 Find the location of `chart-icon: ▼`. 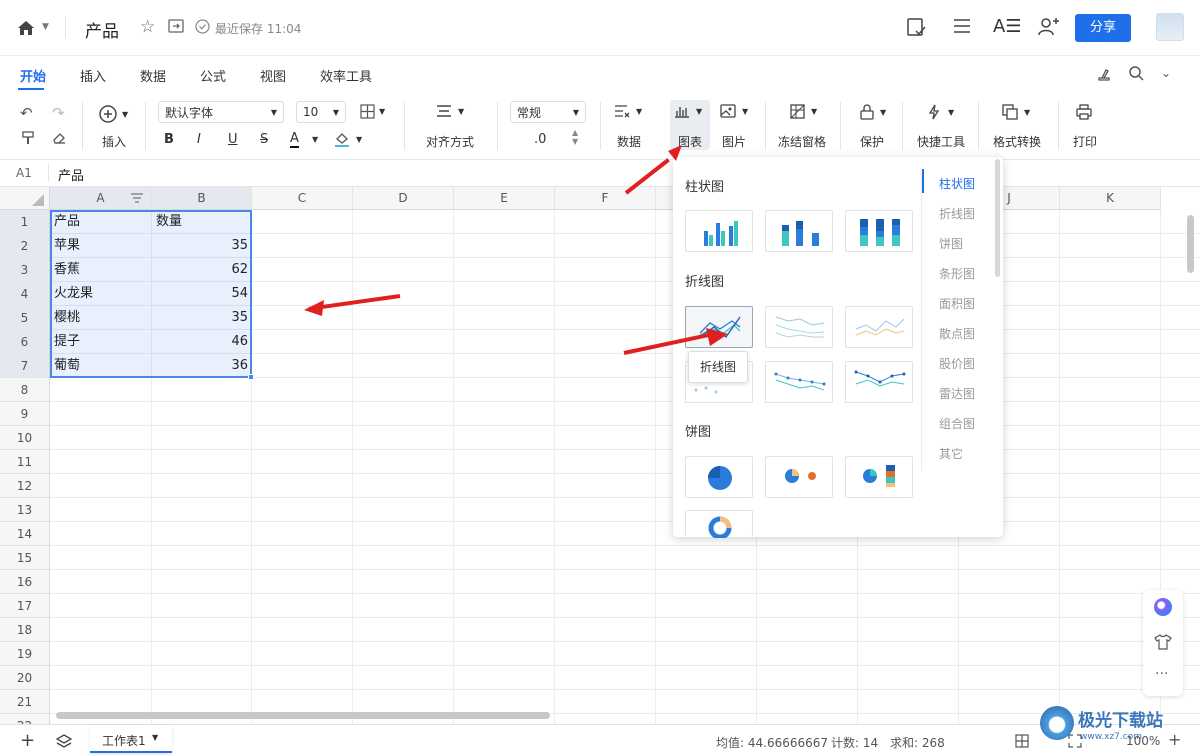

chart-icon: ▼ is located at coordinates (688, 111).